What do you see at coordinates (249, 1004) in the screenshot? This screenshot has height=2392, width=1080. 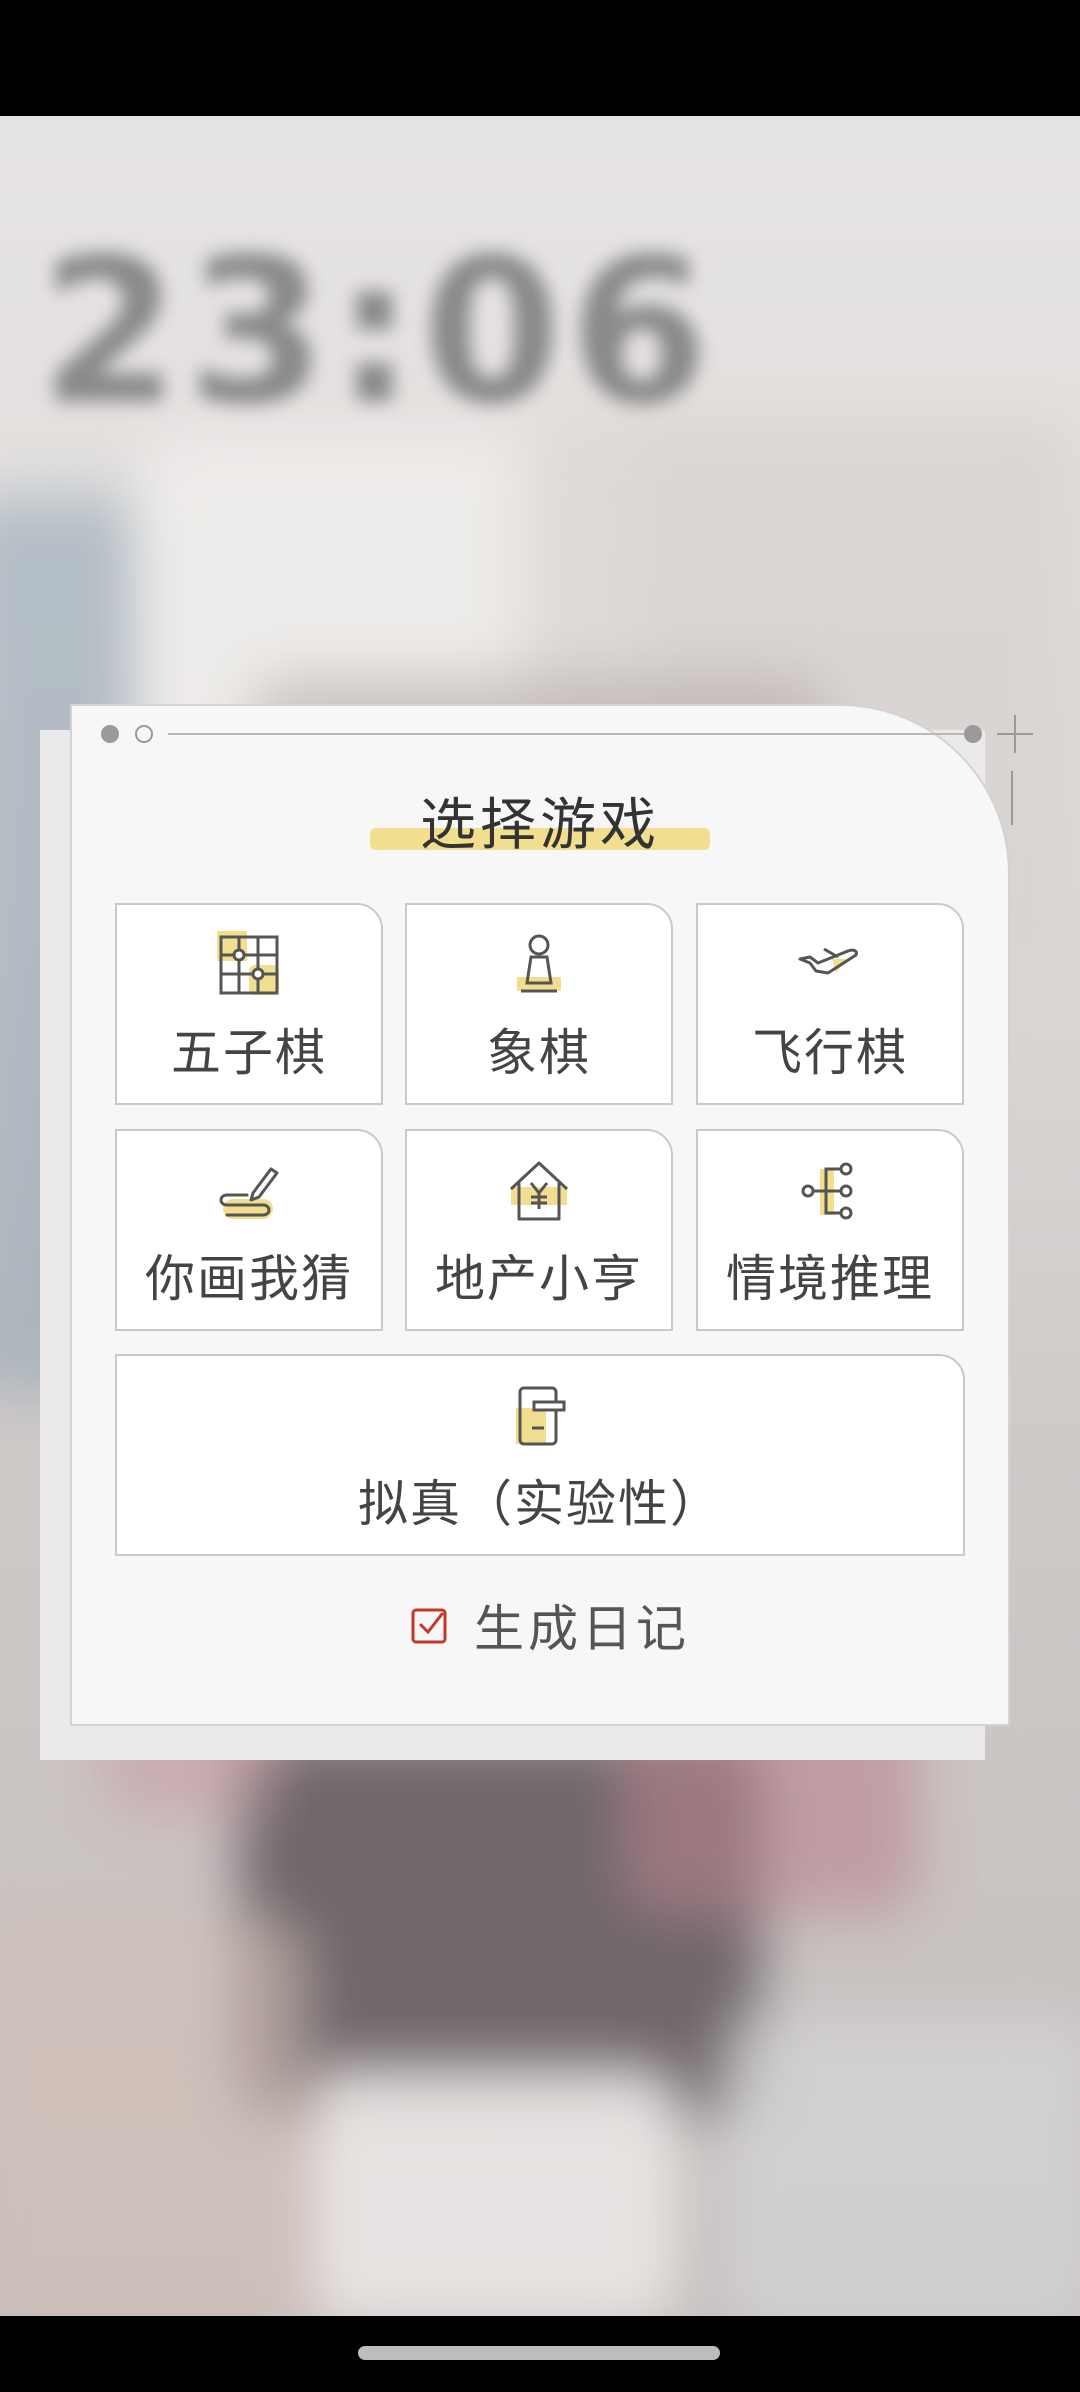 I see `game-tile-gomoku: 五子棋` at bounding box center [249, 1004].